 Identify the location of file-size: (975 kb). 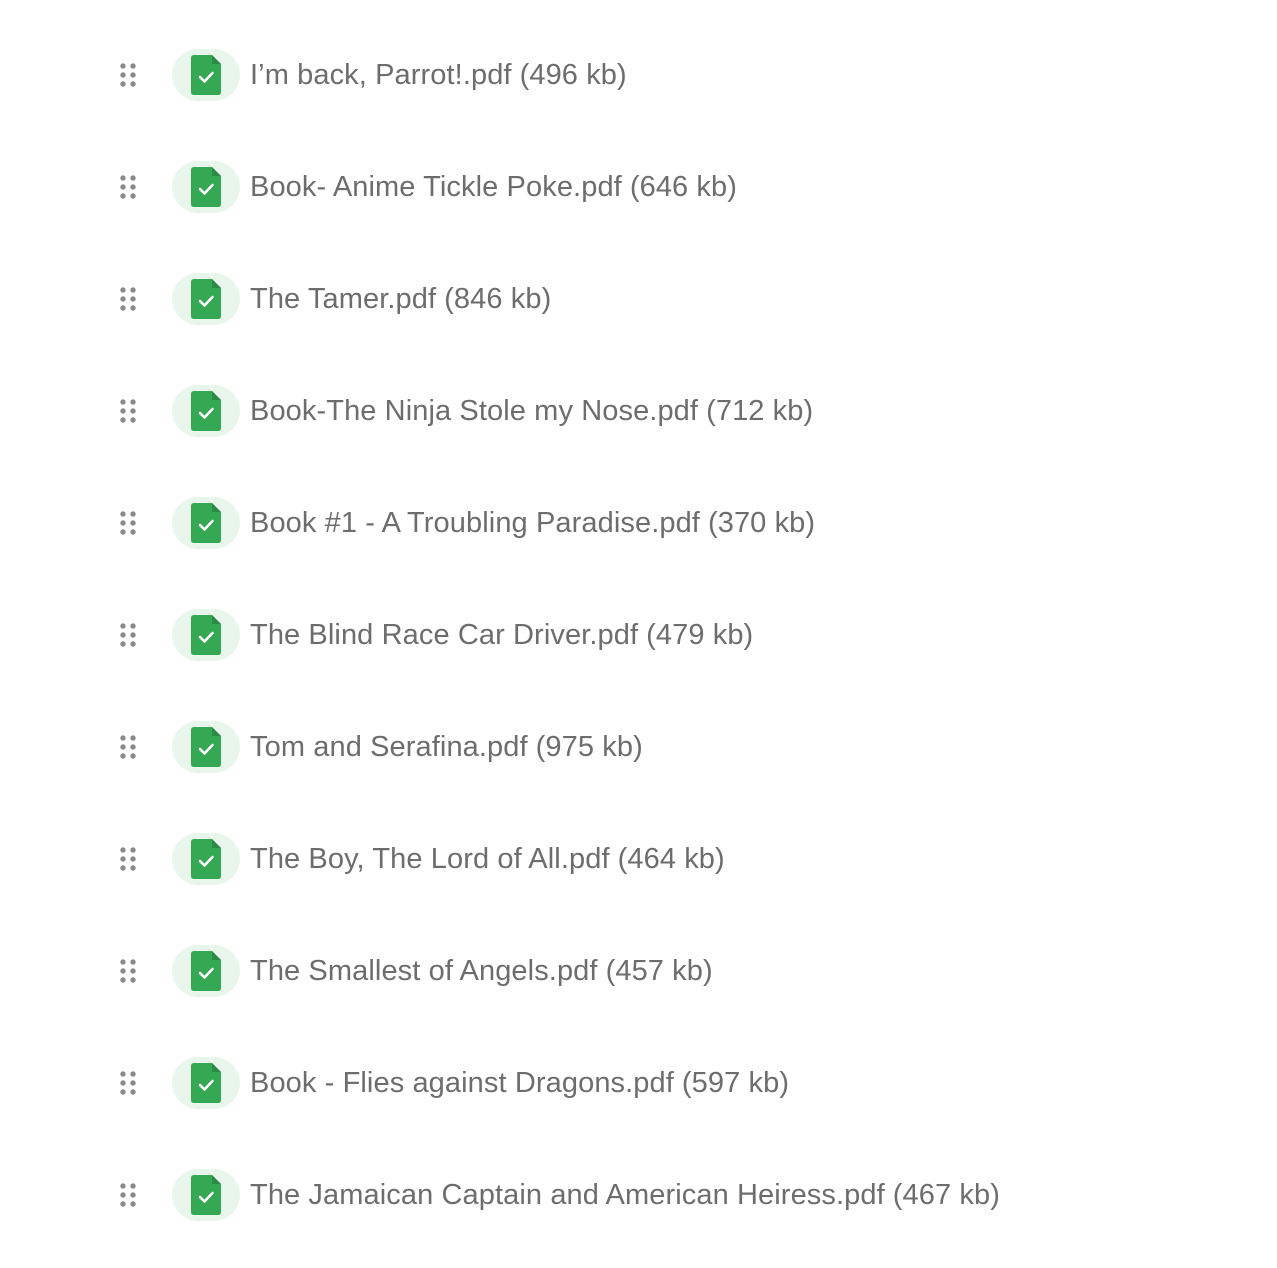
(589, 747).